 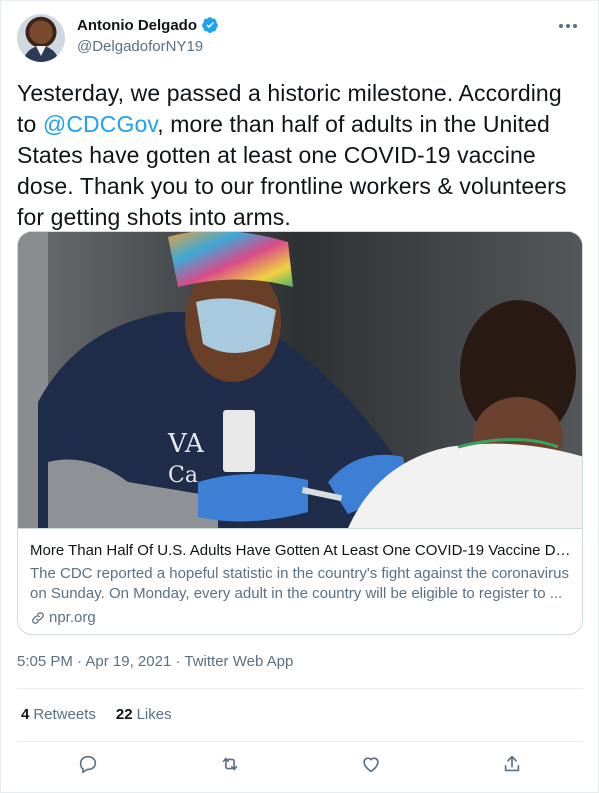 I want to click on more-options-icon, so click(x=568, y=26).